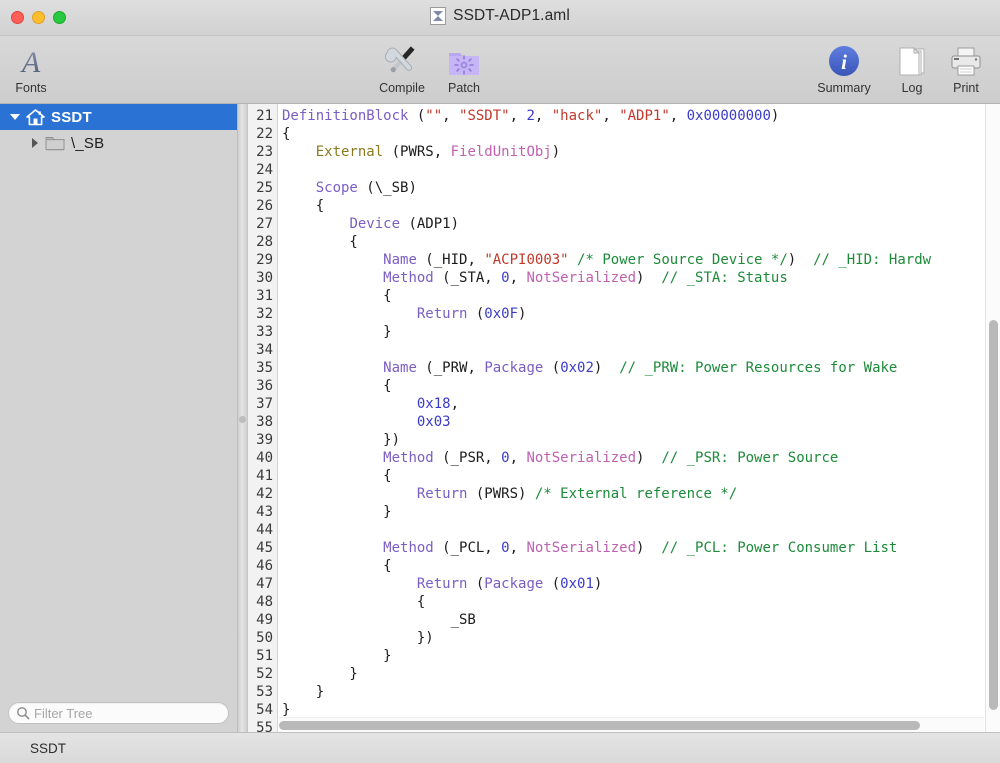  What do you see at coordinates (264, 602) in the screenshot?
I see `line-number: 48` at bounding box center [264, 602].